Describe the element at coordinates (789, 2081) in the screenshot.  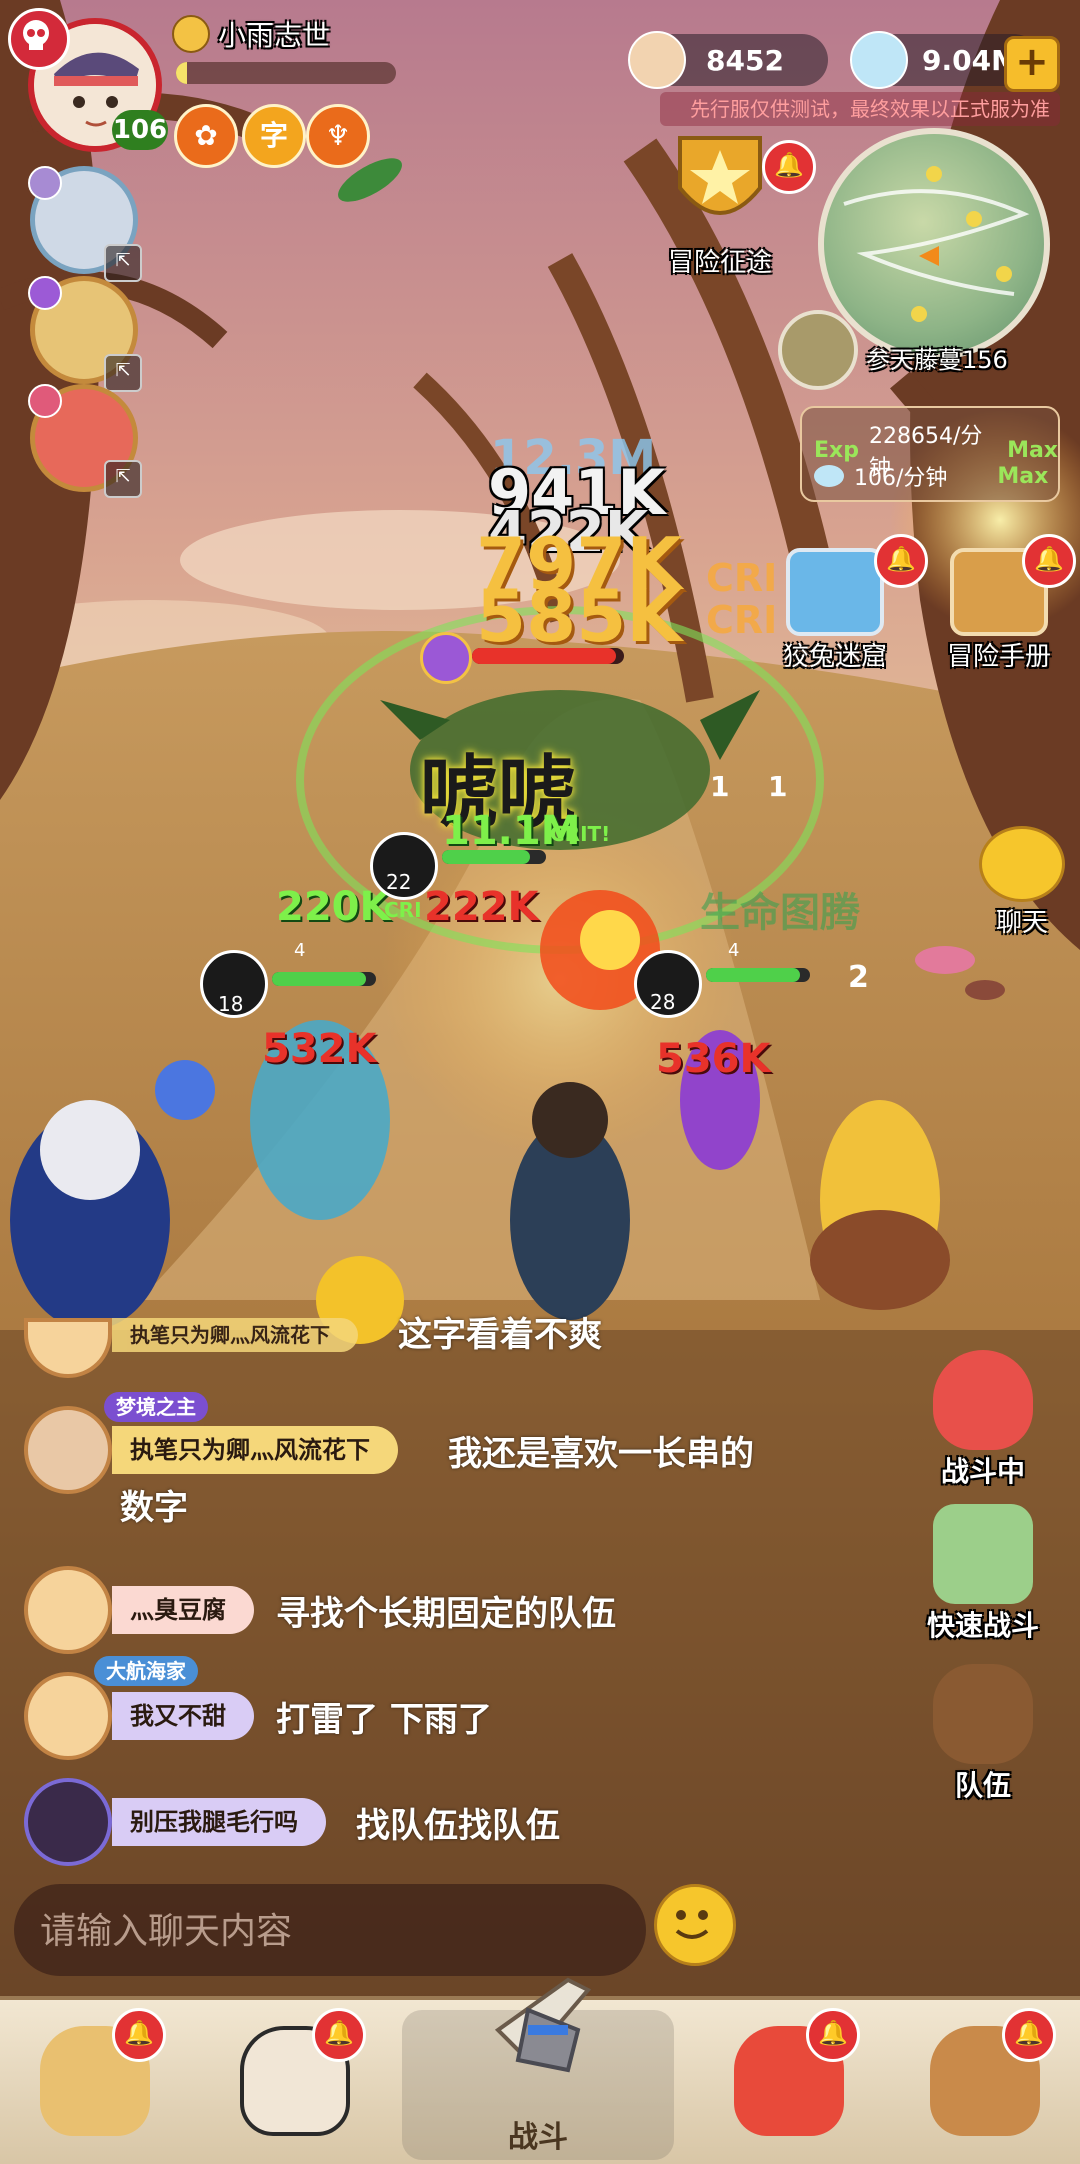
I see `nav-tab-4: 🔔` at that location.